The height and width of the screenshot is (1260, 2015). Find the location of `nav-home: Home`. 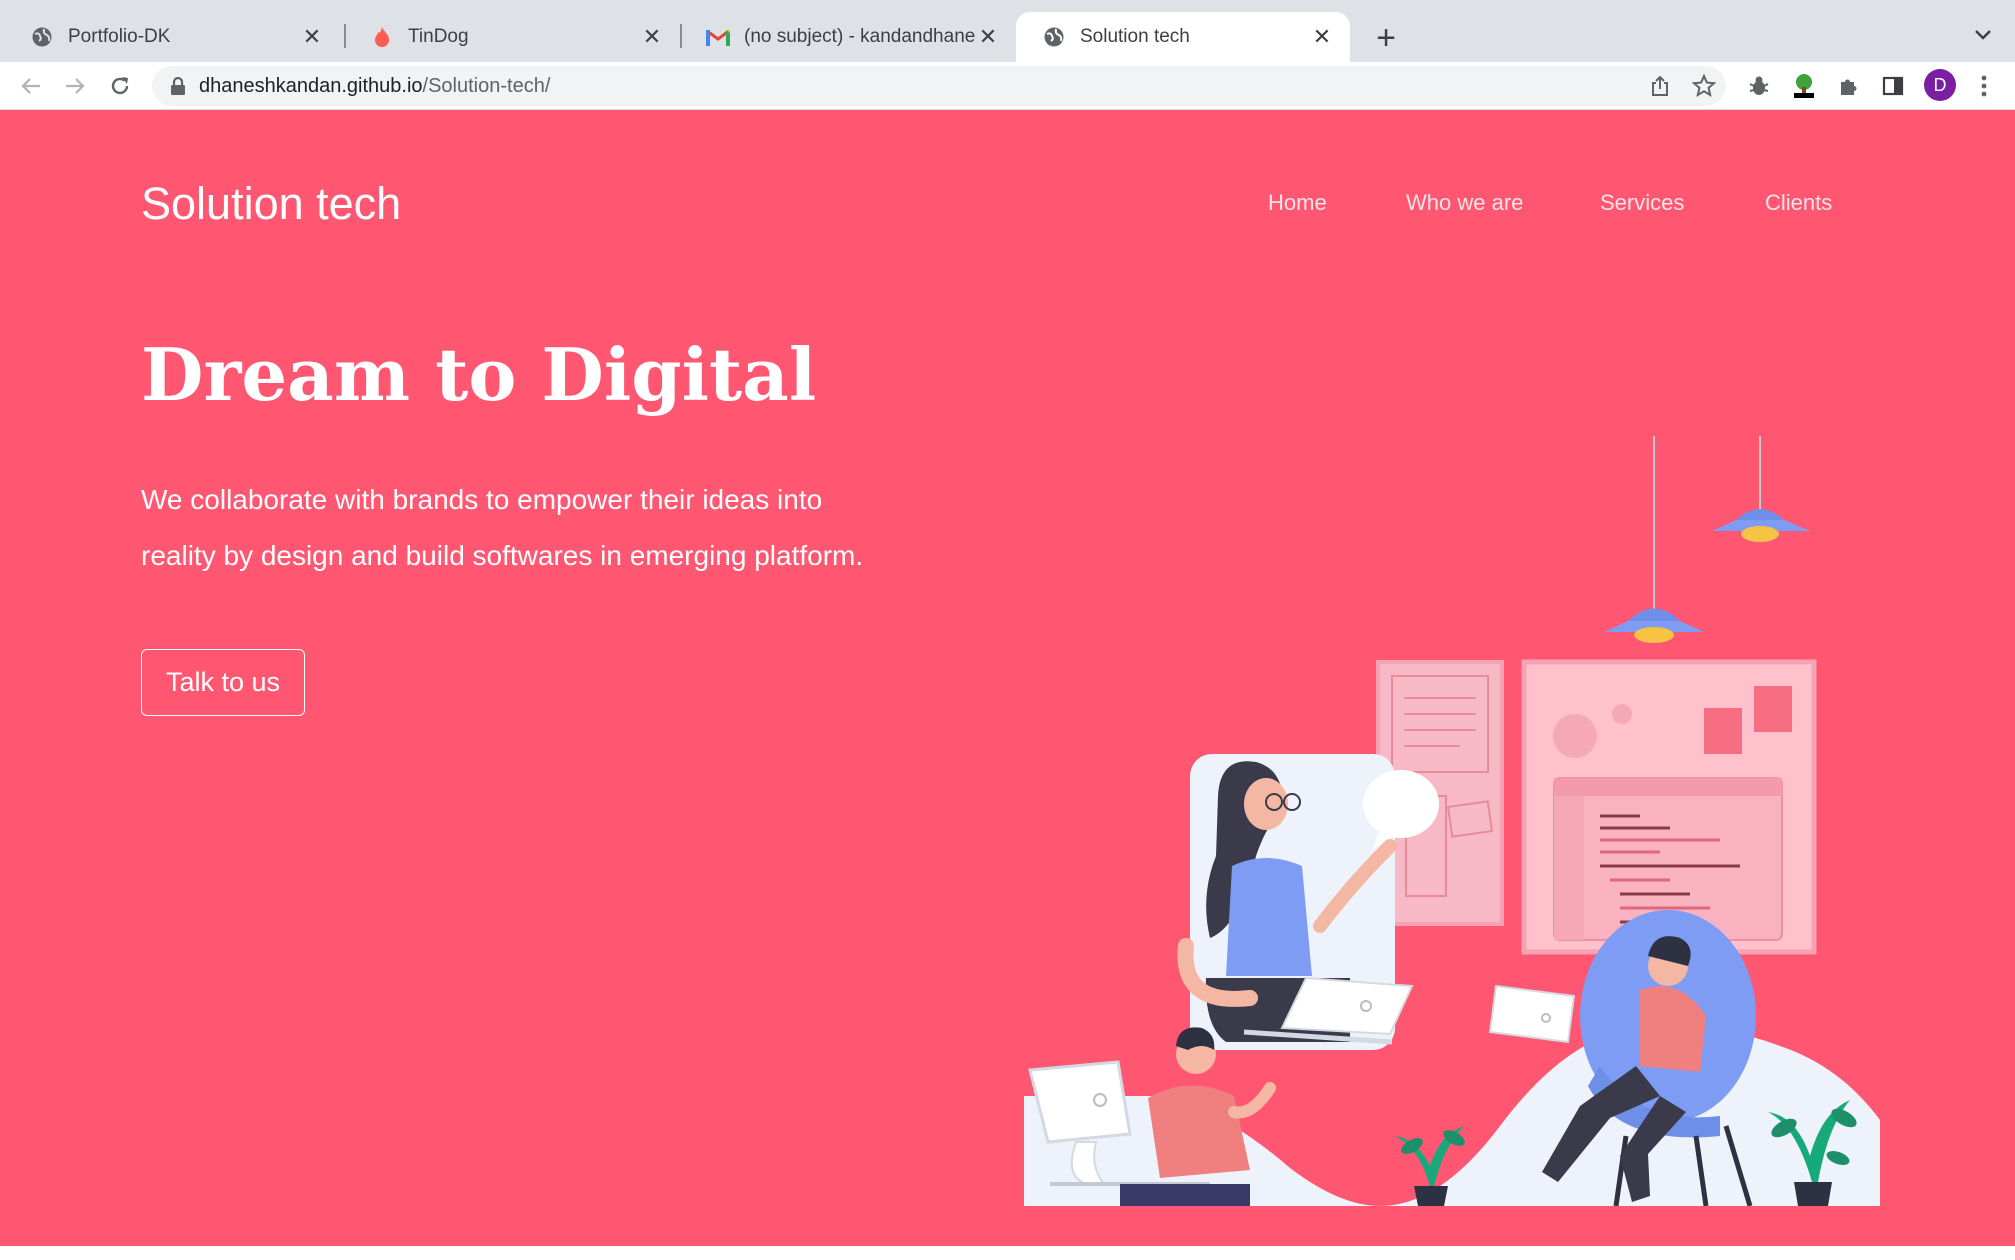

nav-home: Home is located at coordinates (1297, 203).